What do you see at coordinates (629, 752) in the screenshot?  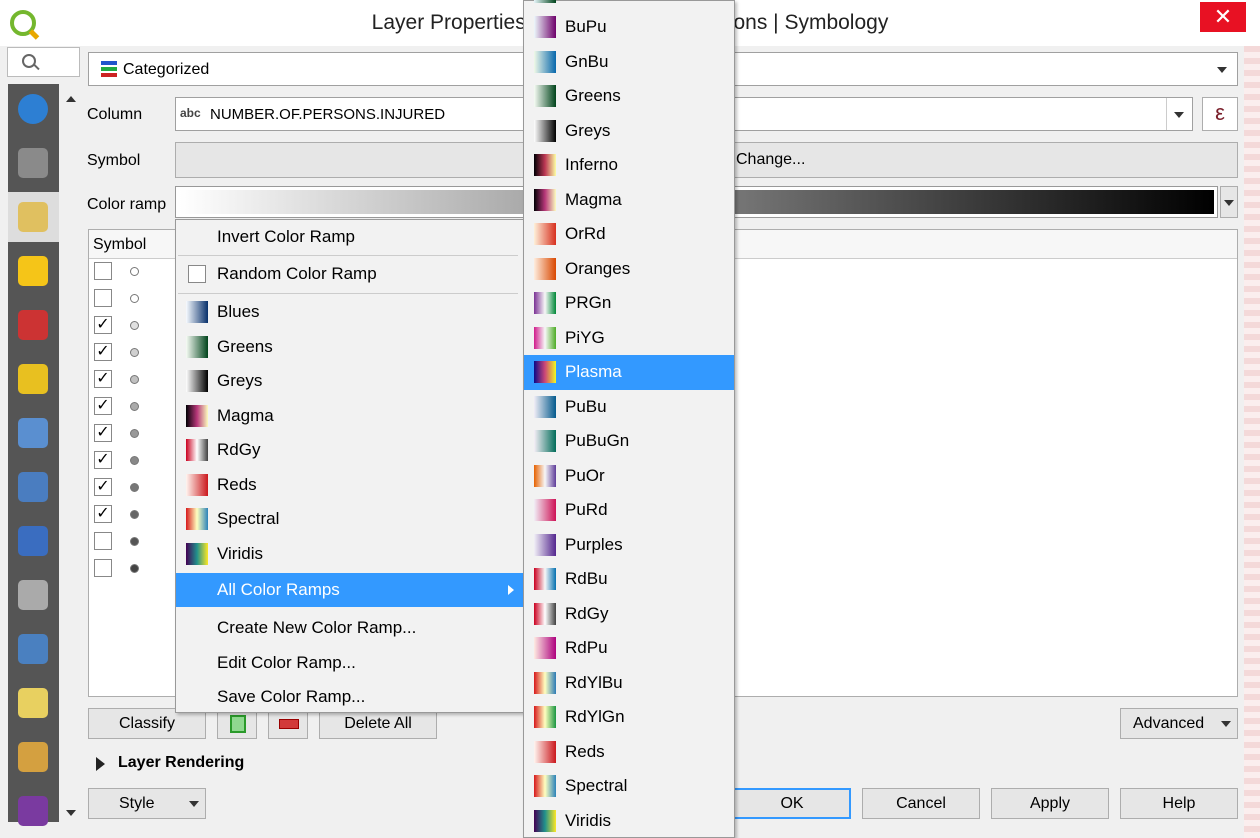 I see `submenu-item-reds: Reds` at bounding box center [629, 752].